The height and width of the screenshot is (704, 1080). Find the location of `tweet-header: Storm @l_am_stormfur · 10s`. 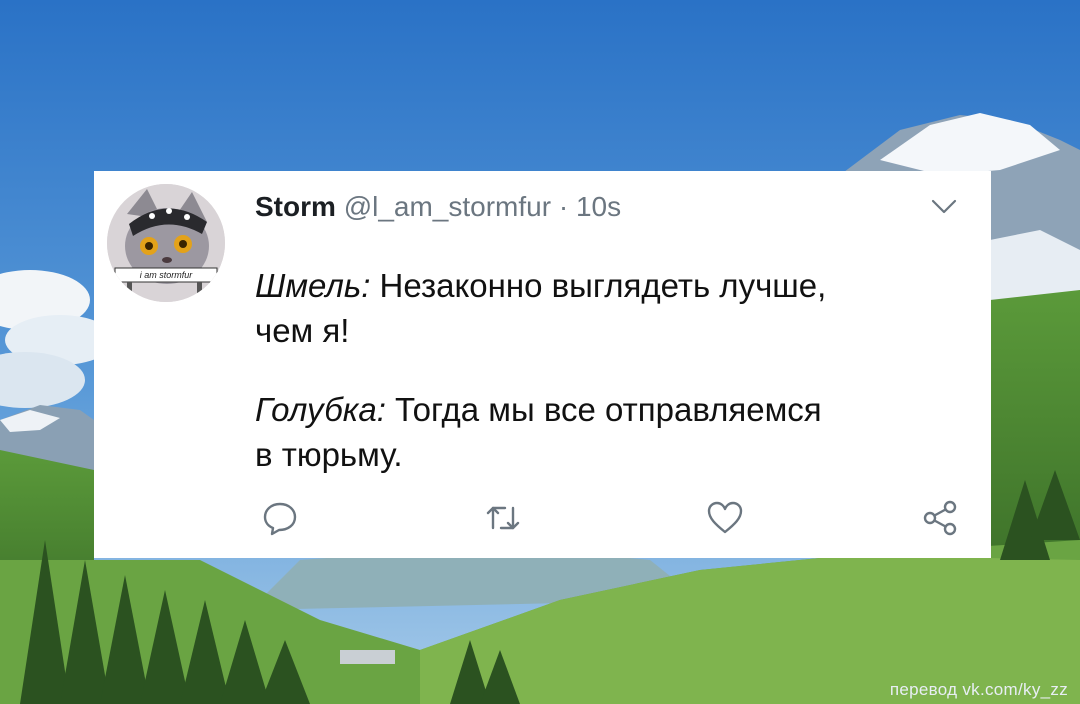

tweet-header: Storm @l_am_stormfur · 10s is located at coordinates (438, 207).